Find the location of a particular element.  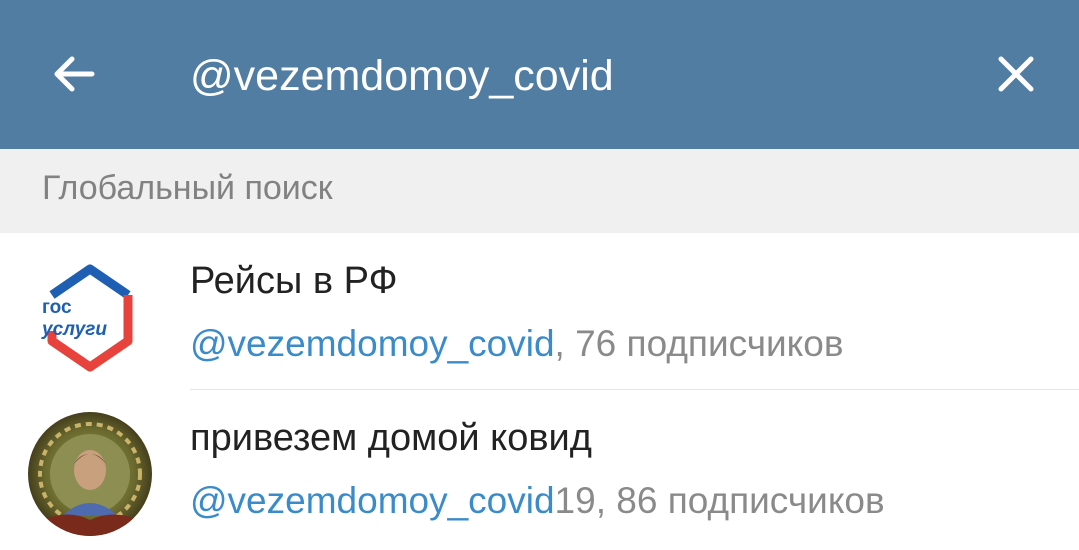

user-photo-avatar-icon is located at coordinates (90, 474).